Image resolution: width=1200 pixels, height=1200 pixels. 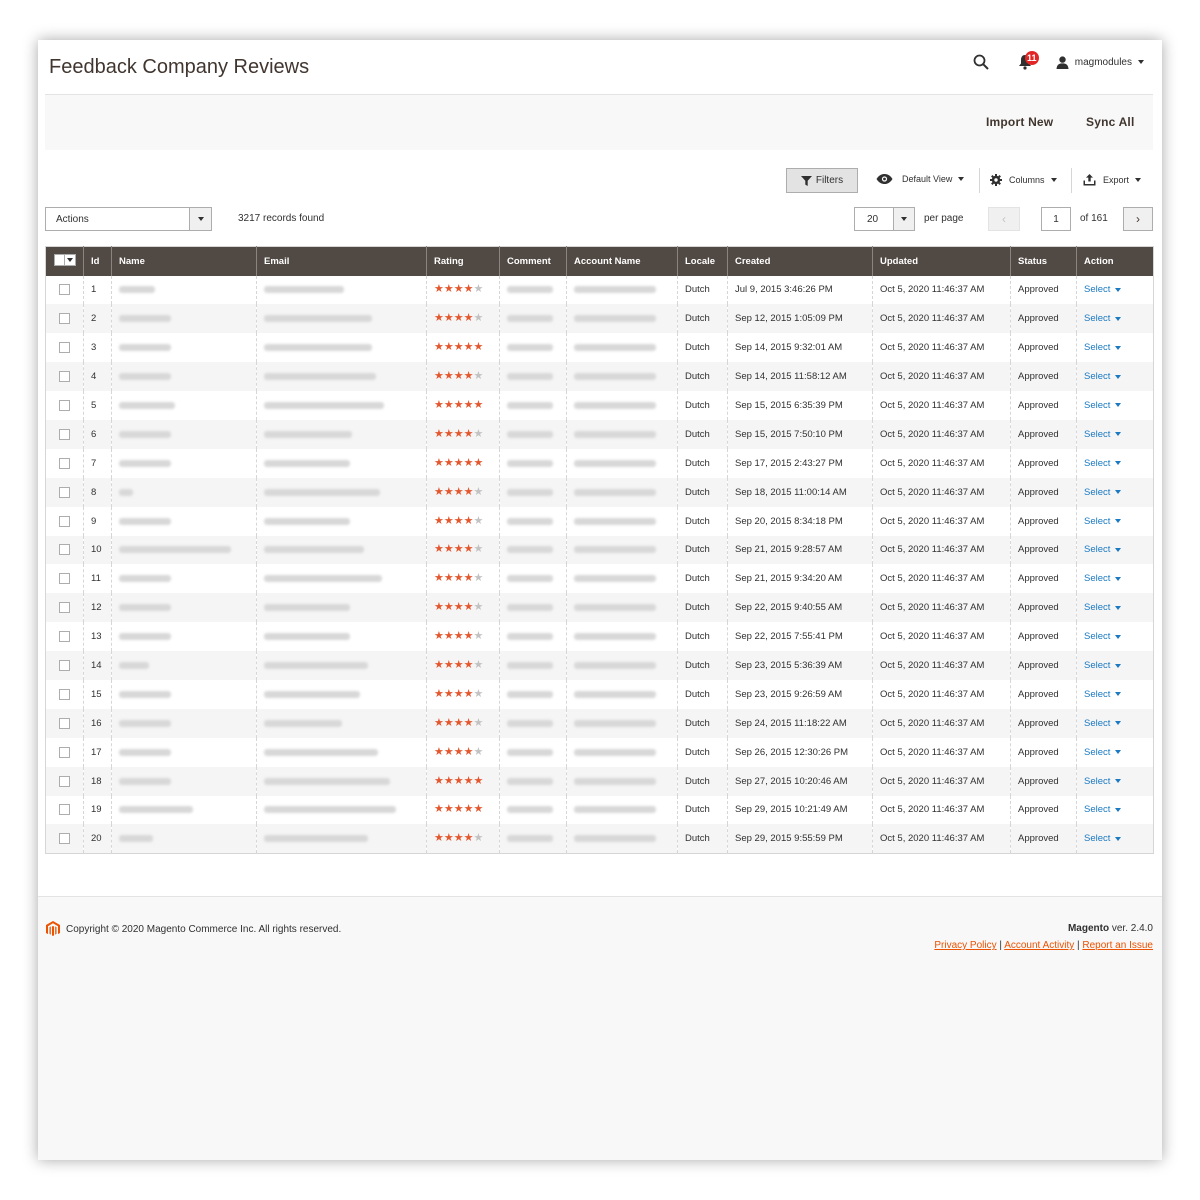 What do you see at coordinates (1039, 945) in the screenshot?
I see `account-activity-link: Account Activity` at bounding box center [1039, 945].